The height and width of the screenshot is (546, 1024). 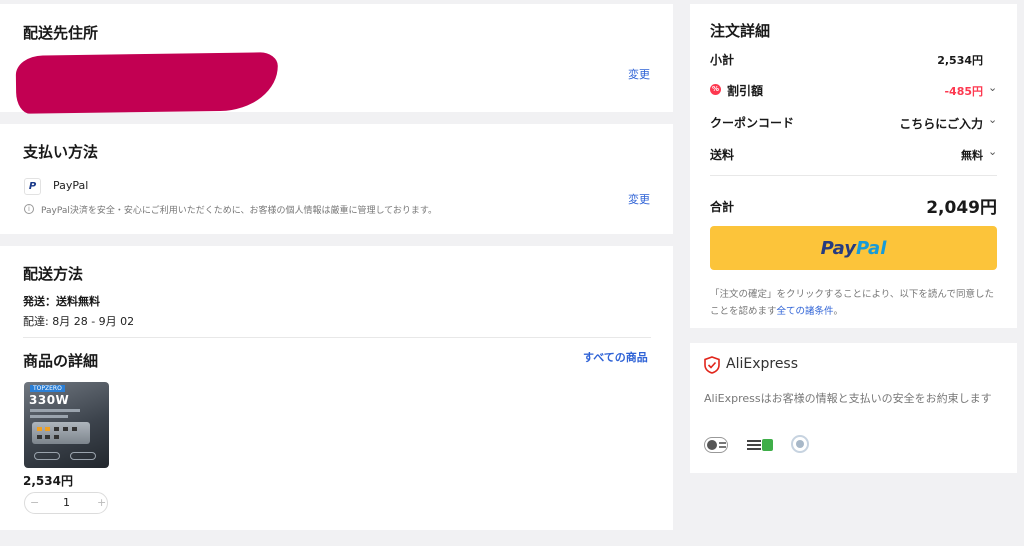 What do you see at coordinates (53, 274) in the screenshot?
I see `shipping-method-title: 配送方法` at bounding box center [53, 274].